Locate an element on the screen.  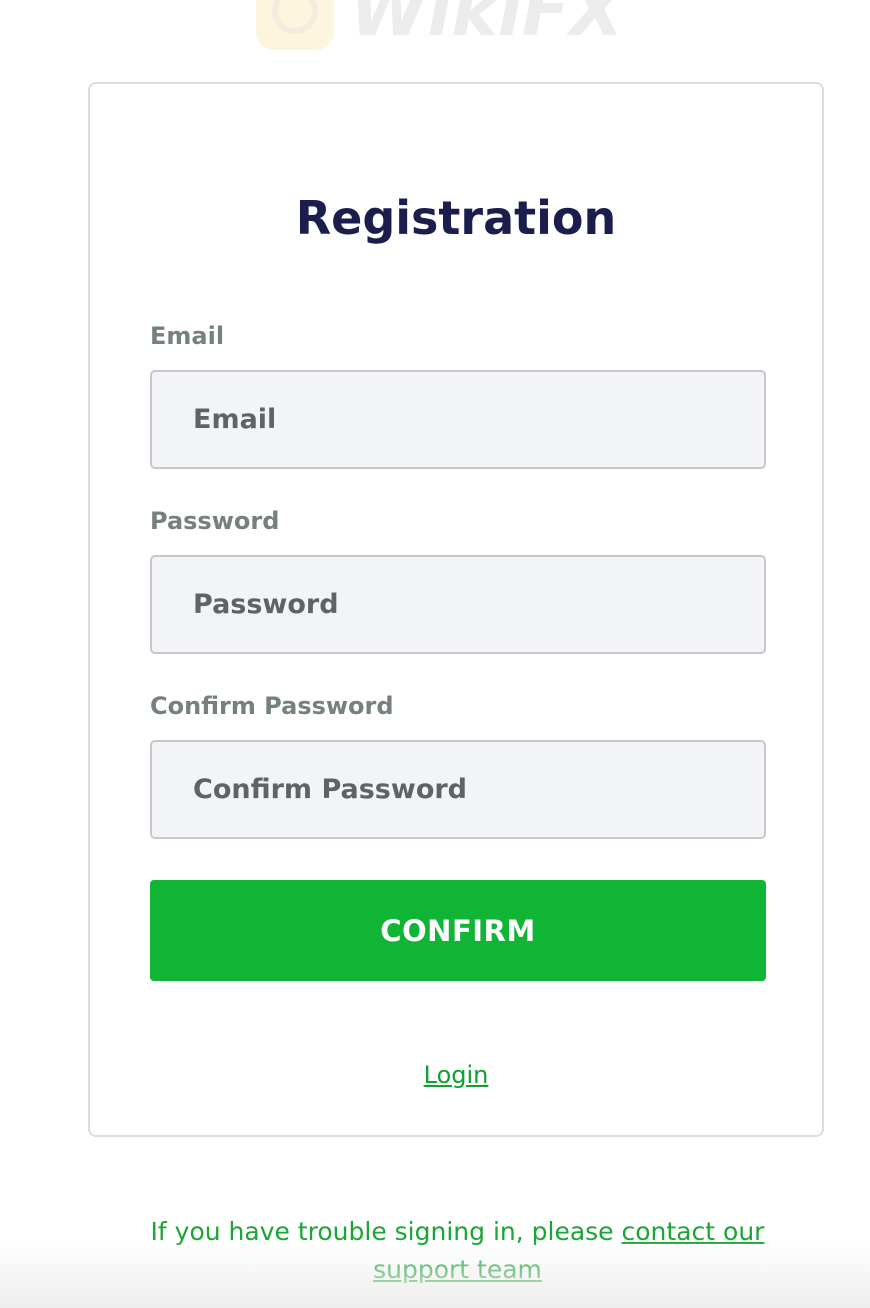
email-field is located at coordinates (458, 419).